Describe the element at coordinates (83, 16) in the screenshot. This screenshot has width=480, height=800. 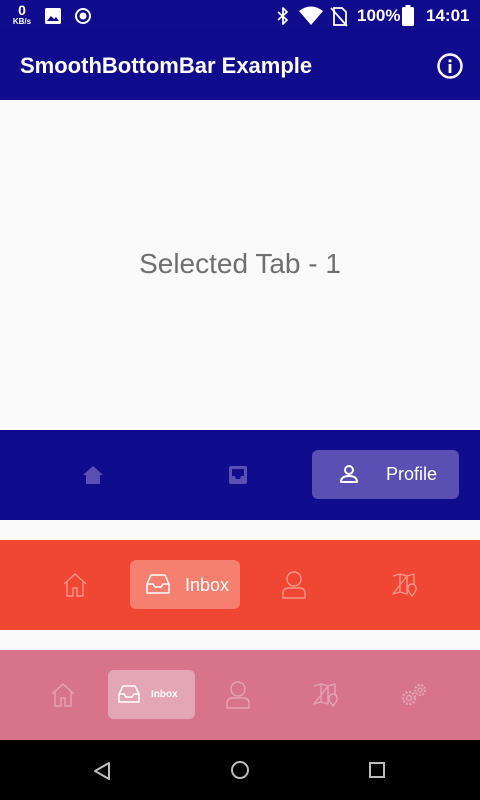
I see `radio-button-icon` at that location.